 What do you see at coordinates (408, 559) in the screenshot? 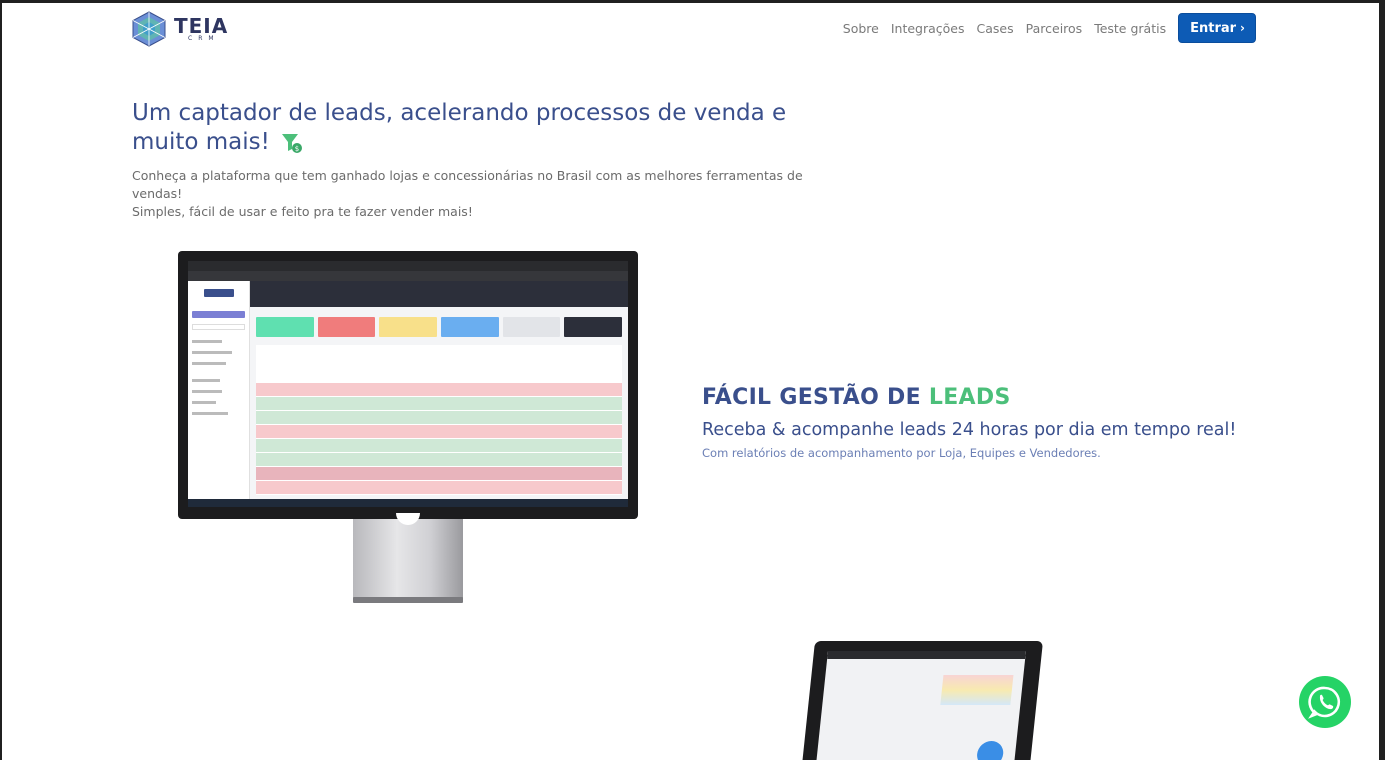
I see `monitor-stand` at bounding box center [408, 559].